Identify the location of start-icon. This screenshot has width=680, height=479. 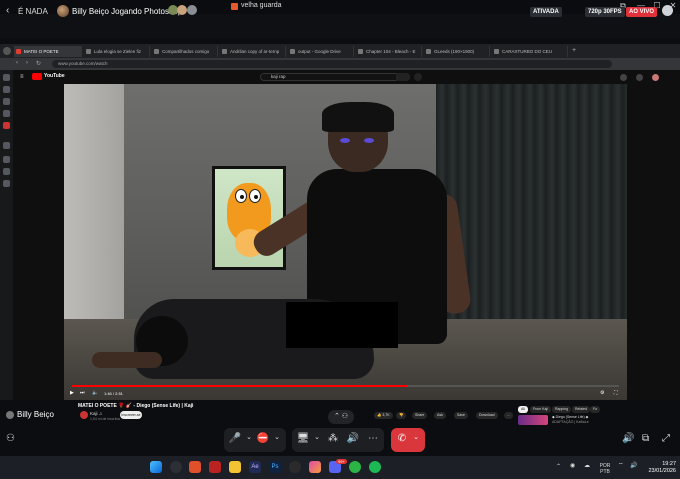
(156, 467).